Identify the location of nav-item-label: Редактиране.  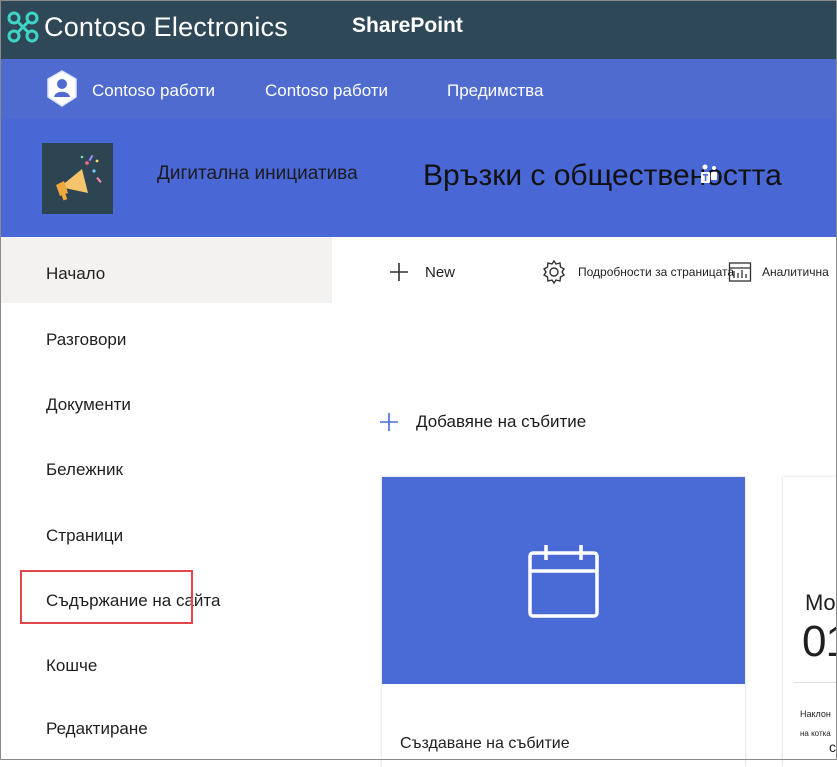
(97, 728).